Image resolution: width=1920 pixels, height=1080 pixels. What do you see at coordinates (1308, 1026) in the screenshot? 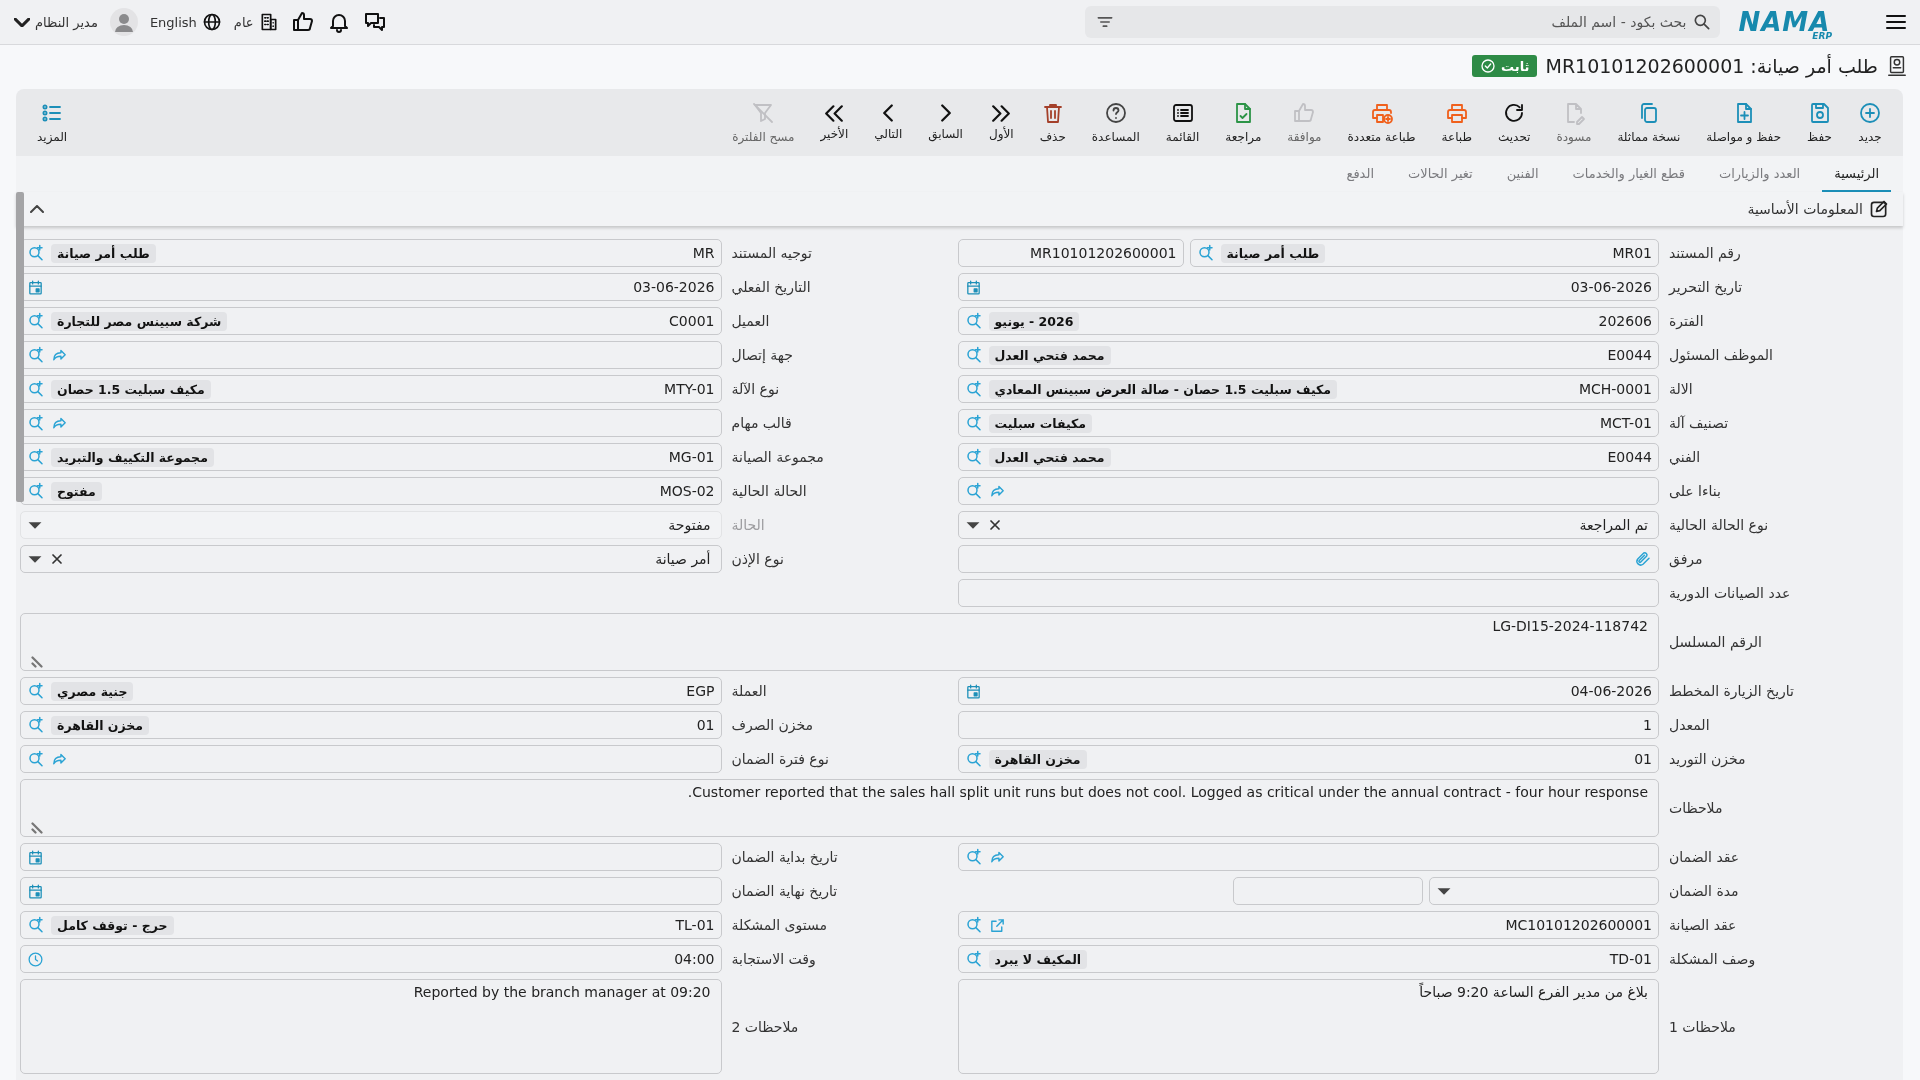
I see `text-area: بلاغ من مدير الفرع الساعة 9:20 صباحاً` at bounding box center [1308, 1026].